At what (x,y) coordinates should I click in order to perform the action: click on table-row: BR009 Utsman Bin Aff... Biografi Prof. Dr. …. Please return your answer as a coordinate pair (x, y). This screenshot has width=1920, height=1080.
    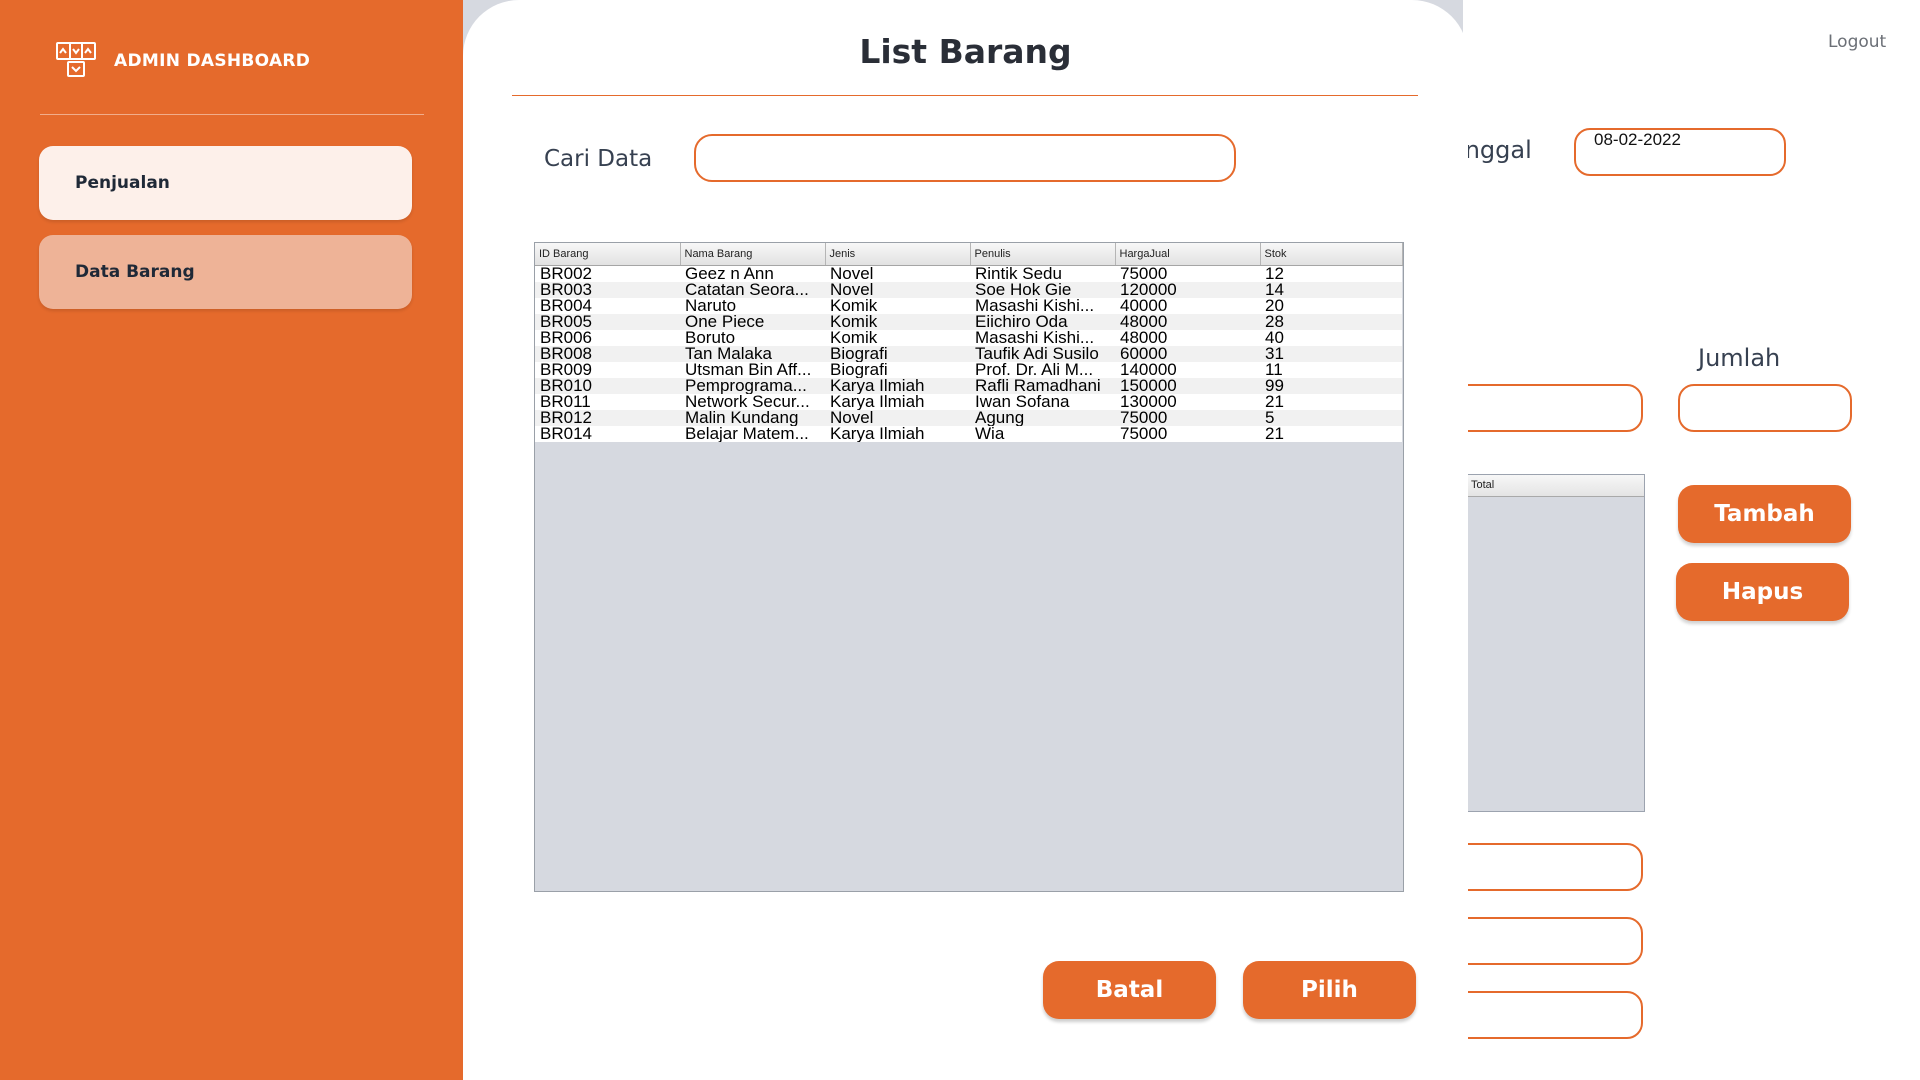
    Looking at the image, I should click on (968, 369).